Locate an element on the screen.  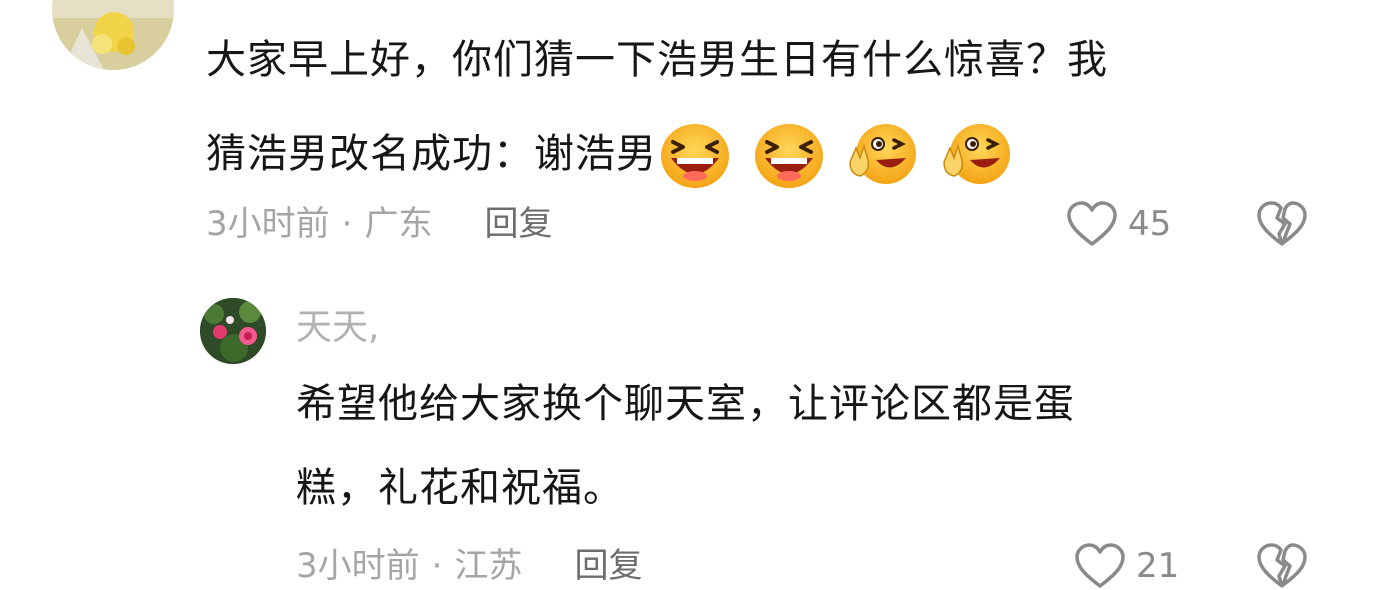
comment-text: 猜浩男改名成功：谢浩男 is located at coordinates (431, 154).